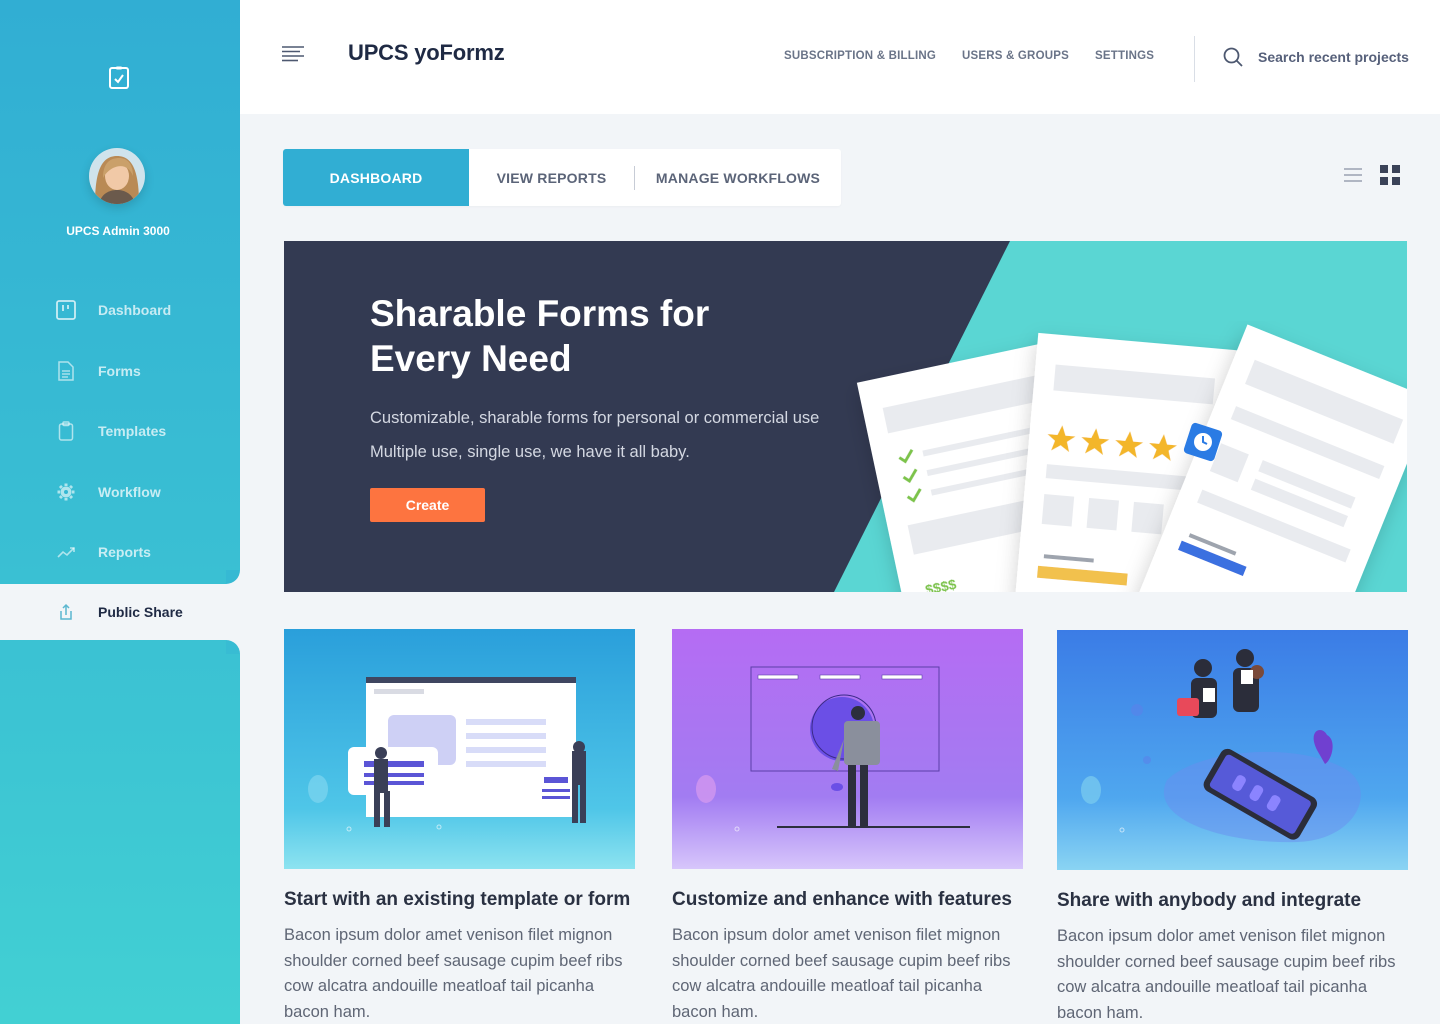 Image resolution: width=1440 pixels, height=1024 pixels. What do you see at coordinates (540, 336) in the screenshot?
I see `hero-title: Sharable Forms for Every Need` at bounding box center [540, 336].